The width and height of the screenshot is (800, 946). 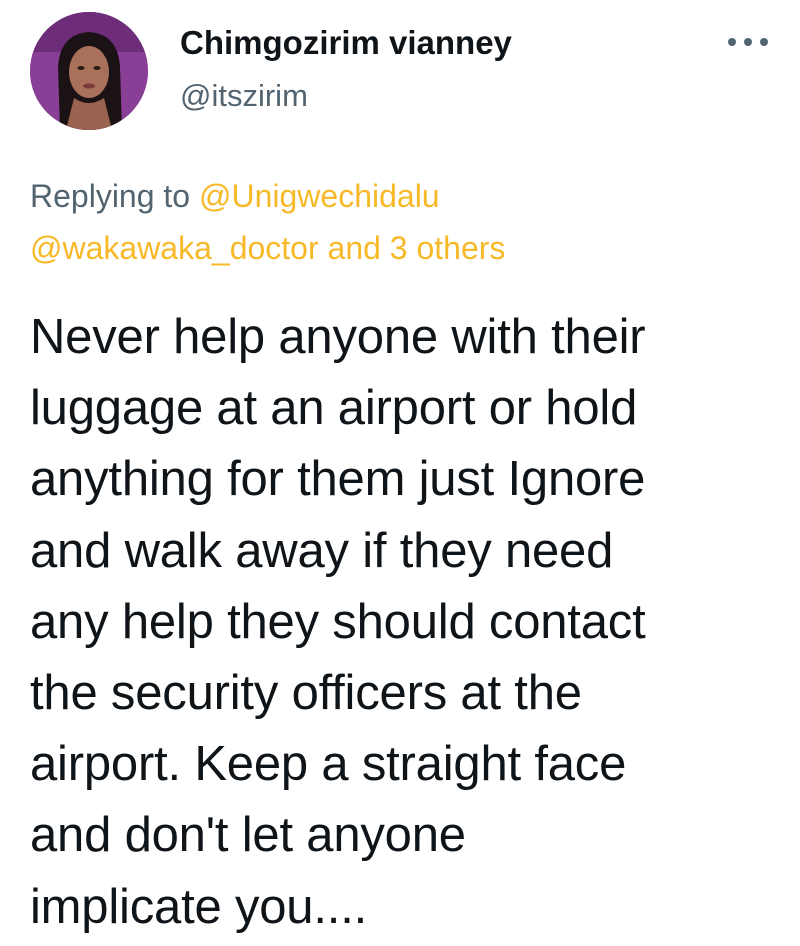 I want to click on author-name: Chimgozirim vianney, so click(x=346, y=43).